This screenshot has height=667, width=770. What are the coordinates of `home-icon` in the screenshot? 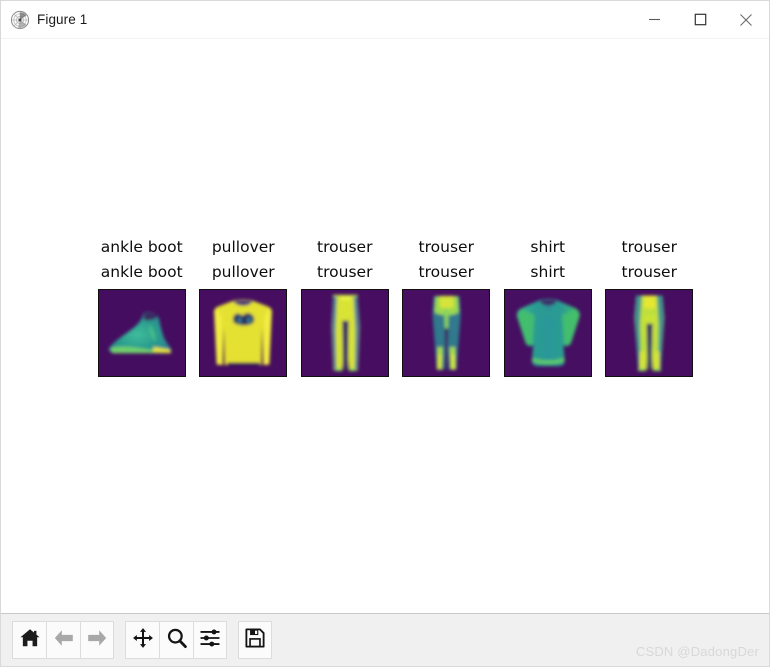 It's located at (30, 640).